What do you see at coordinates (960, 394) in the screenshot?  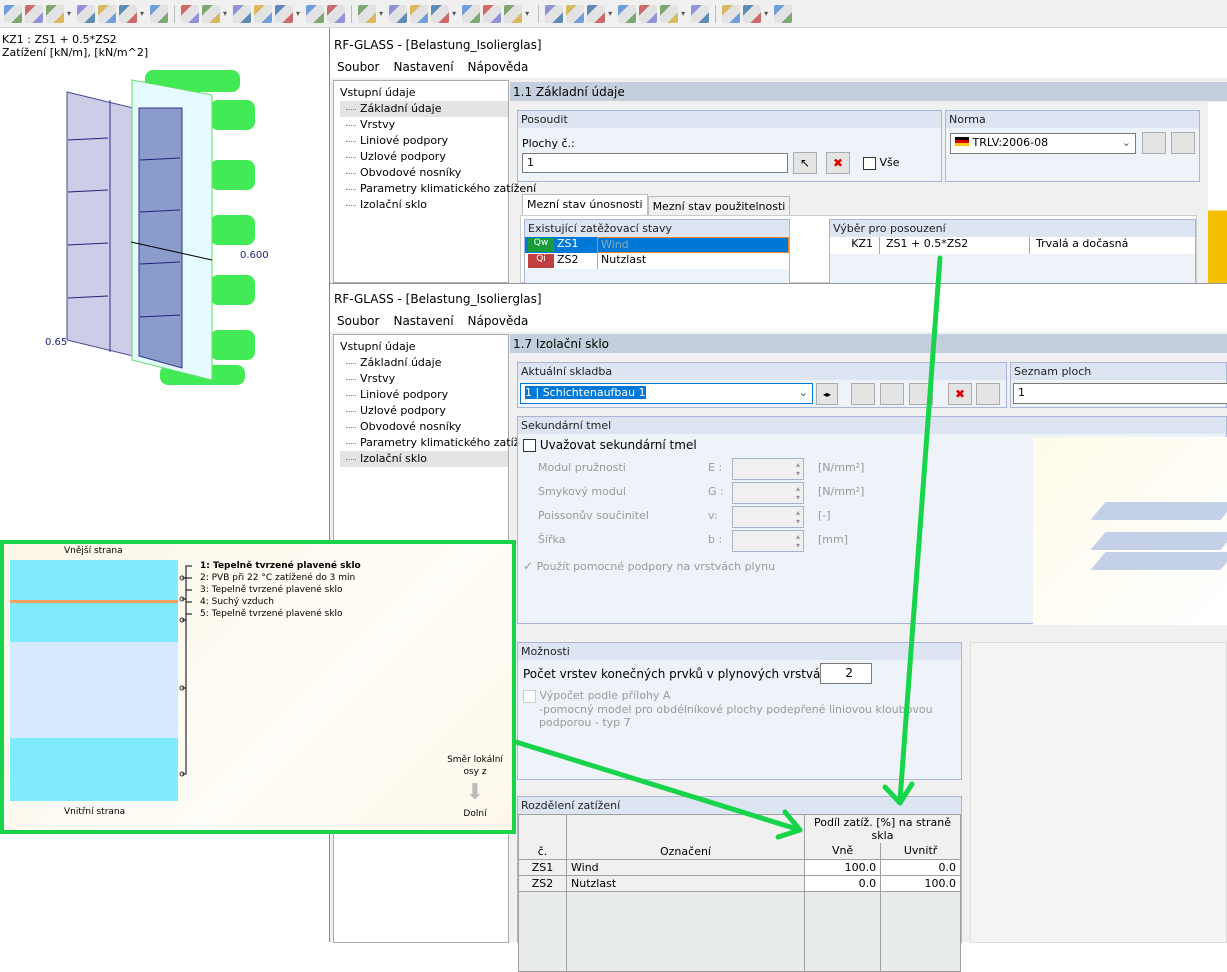 I see `delete-layup-button: ✖` at bounding box center [960, 394].